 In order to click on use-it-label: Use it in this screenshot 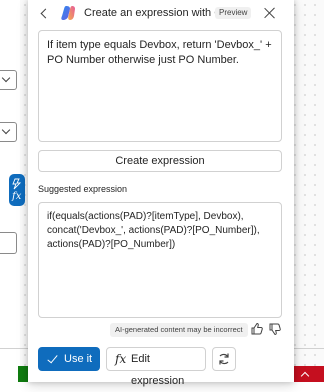, I will do `click(78, 359)`.